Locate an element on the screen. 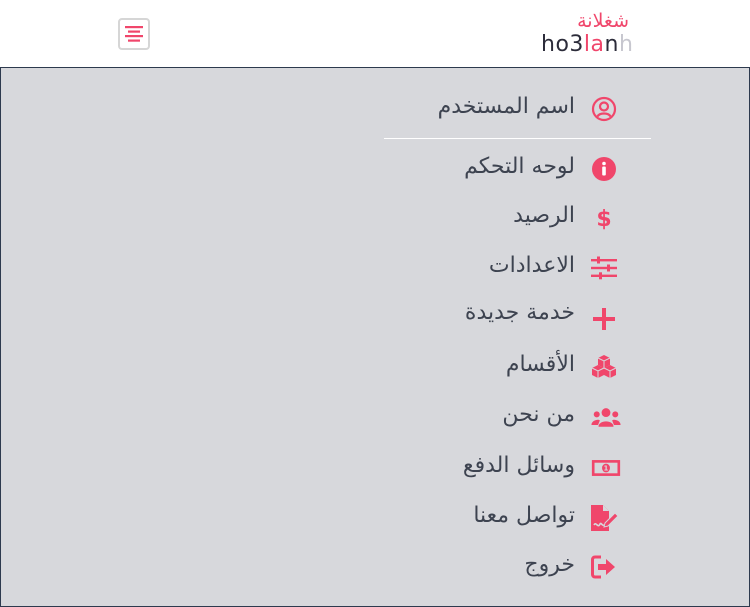 The height and width of the screenshot is (607, 750). menu-toggle-button is located at coordinates (134, 34).